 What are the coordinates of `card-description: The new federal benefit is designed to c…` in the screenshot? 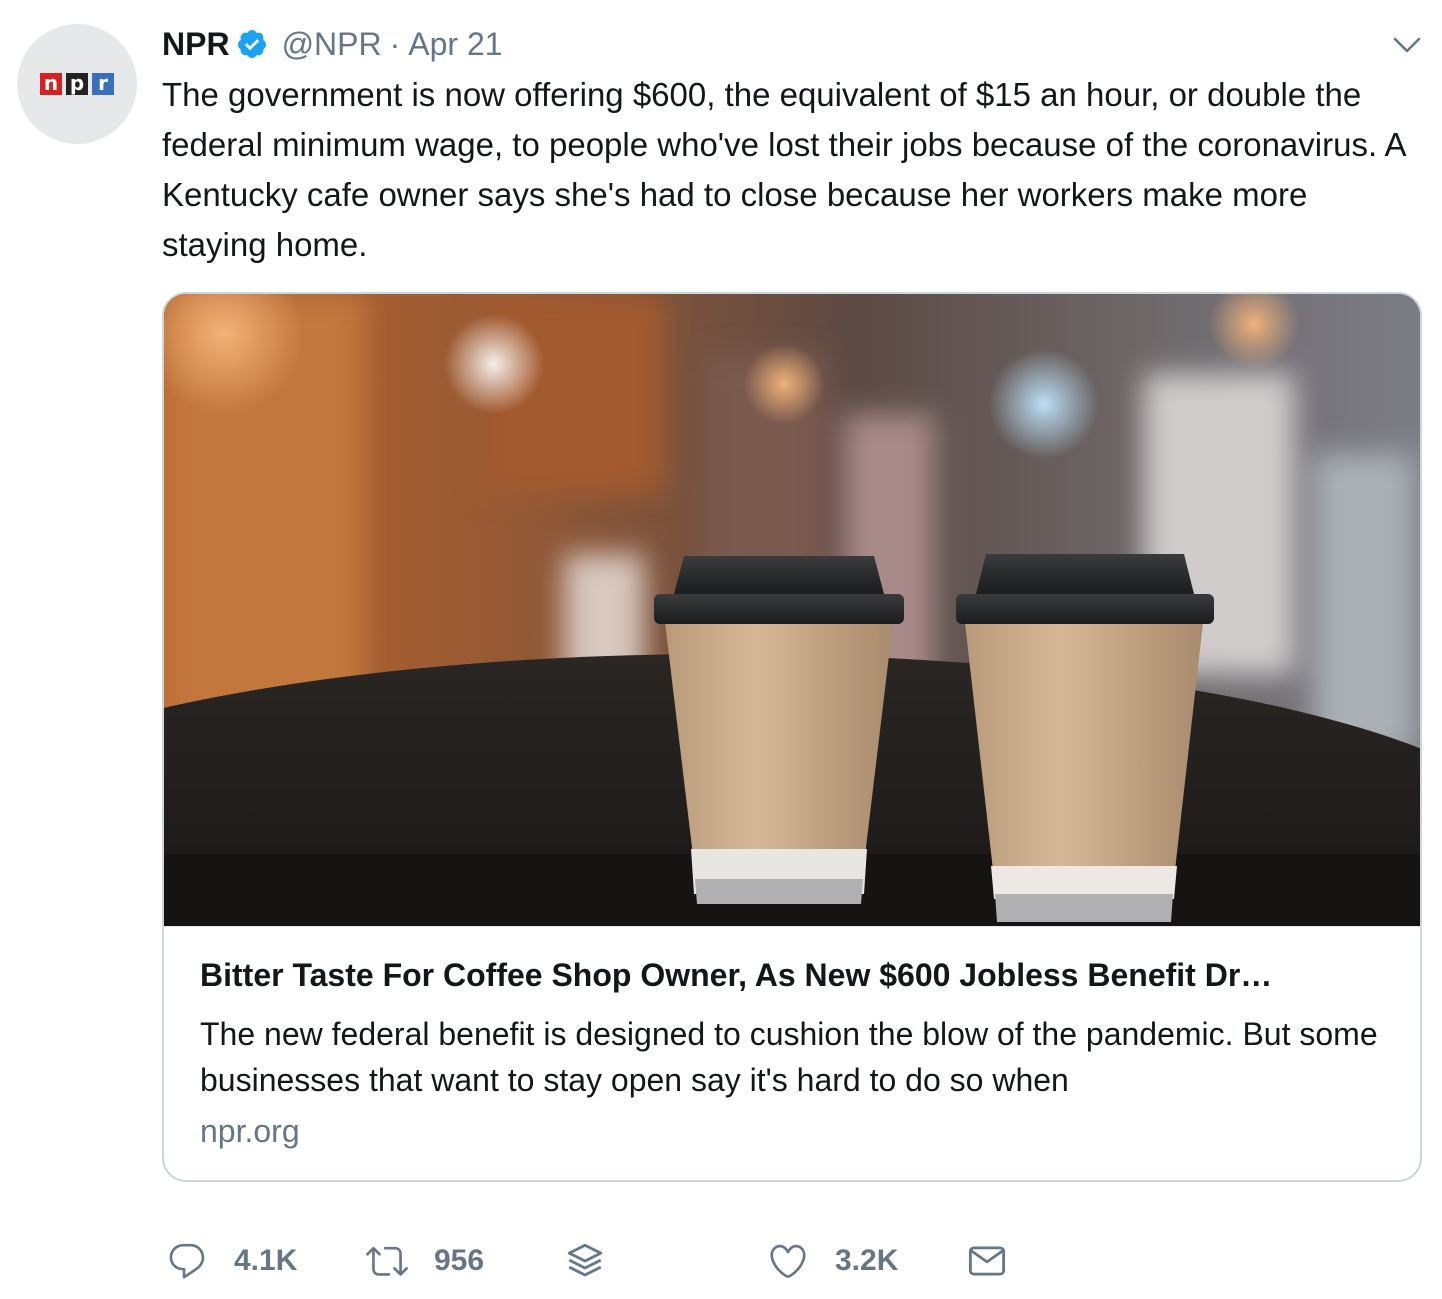 It's located at (789, 1057).